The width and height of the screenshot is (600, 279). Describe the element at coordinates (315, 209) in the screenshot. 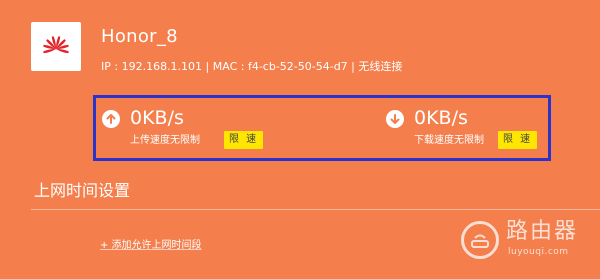

I see `section-divider` at that location.